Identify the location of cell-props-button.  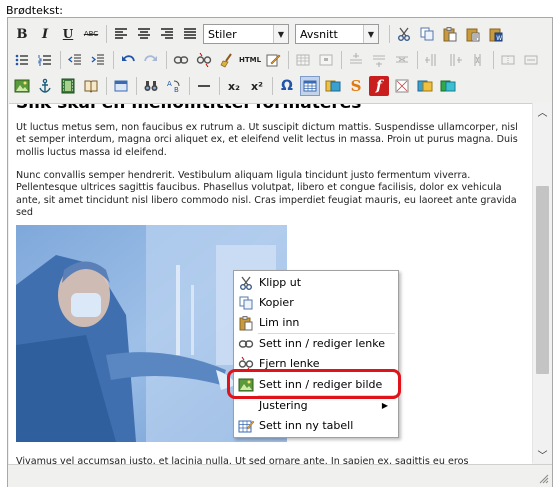
(326, 60).